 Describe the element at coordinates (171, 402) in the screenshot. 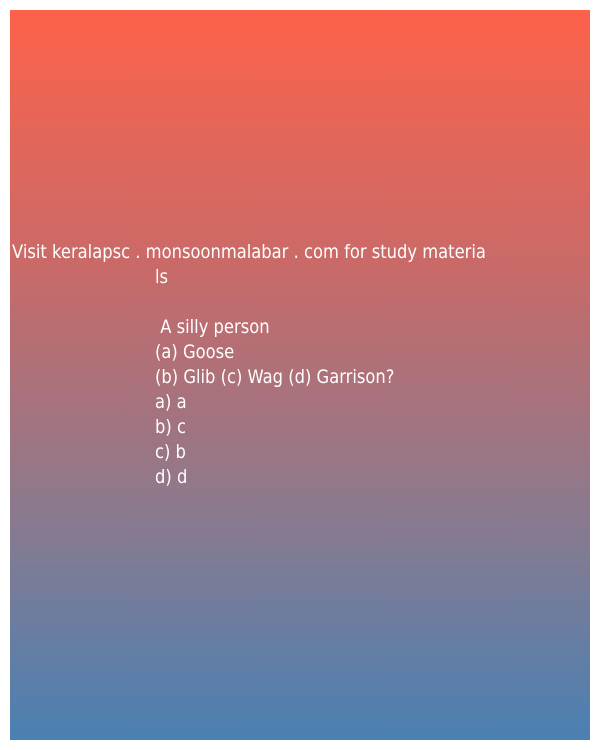

I see `answer-option-a: a) a` at that location.